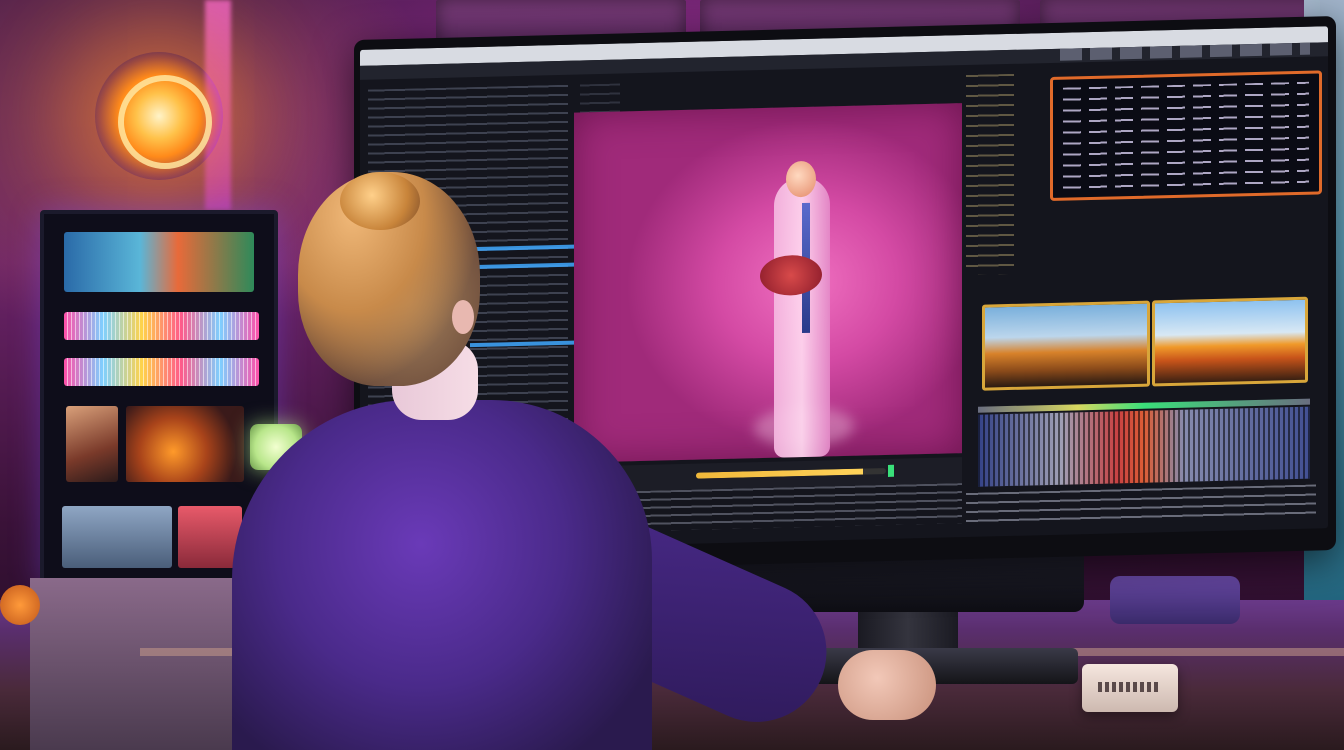  What do you see at coordinates (1130, 688) in the screenshot?
I see `desk-device` at bounding box center [1130, 688].